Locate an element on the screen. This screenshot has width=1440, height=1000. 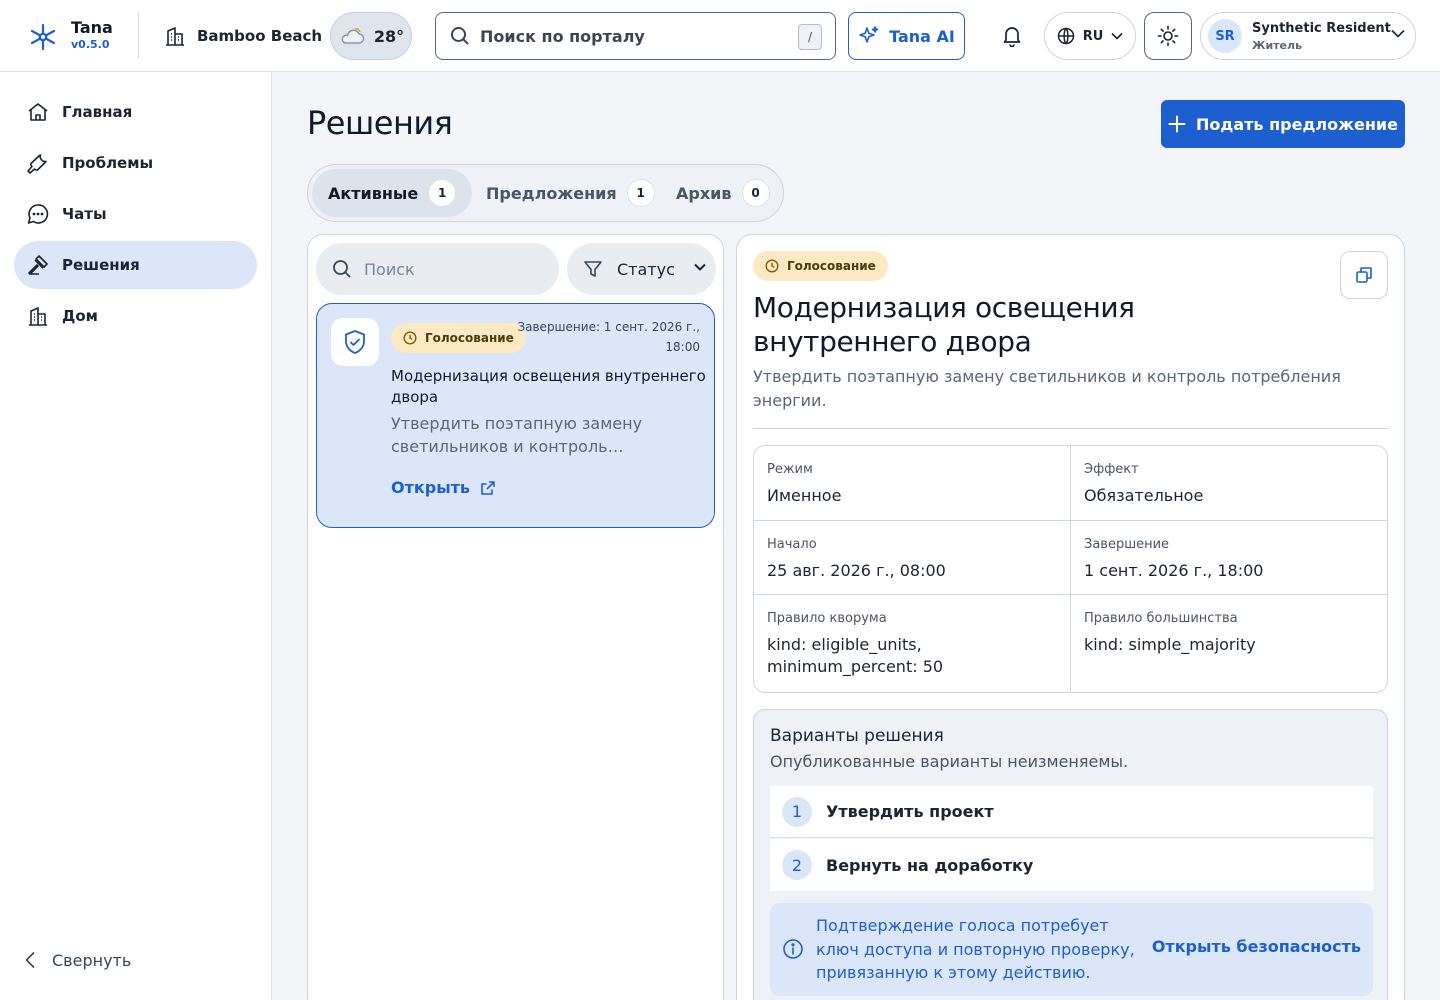
list-search-input is located at coordinates (454, 269).